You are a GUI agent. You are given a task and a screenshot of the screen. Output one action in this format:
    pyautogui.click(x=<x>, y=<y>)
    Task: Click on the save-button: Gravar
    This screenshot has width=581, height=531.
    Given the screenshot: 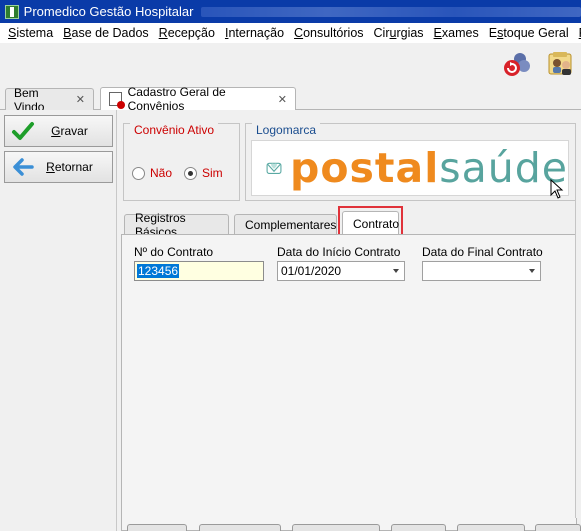 What is the action you would take?
    pyautogui.click(x=58, y=131)
    